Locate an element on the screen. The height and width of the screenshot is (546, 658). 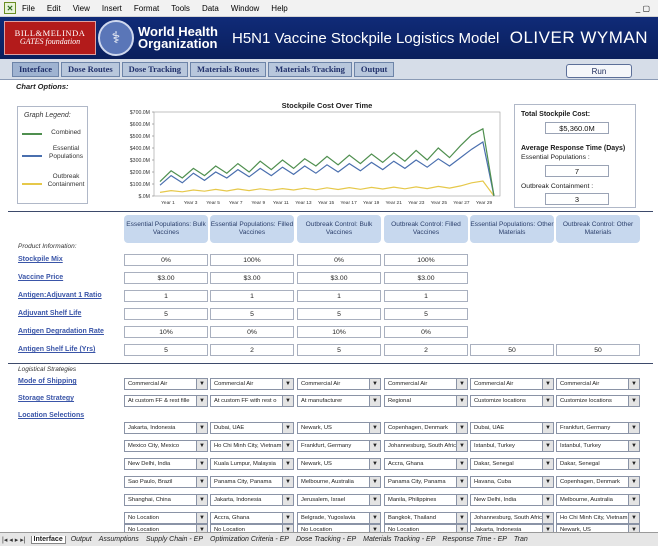
menu-data: Data is located at coordinates (210, 8).